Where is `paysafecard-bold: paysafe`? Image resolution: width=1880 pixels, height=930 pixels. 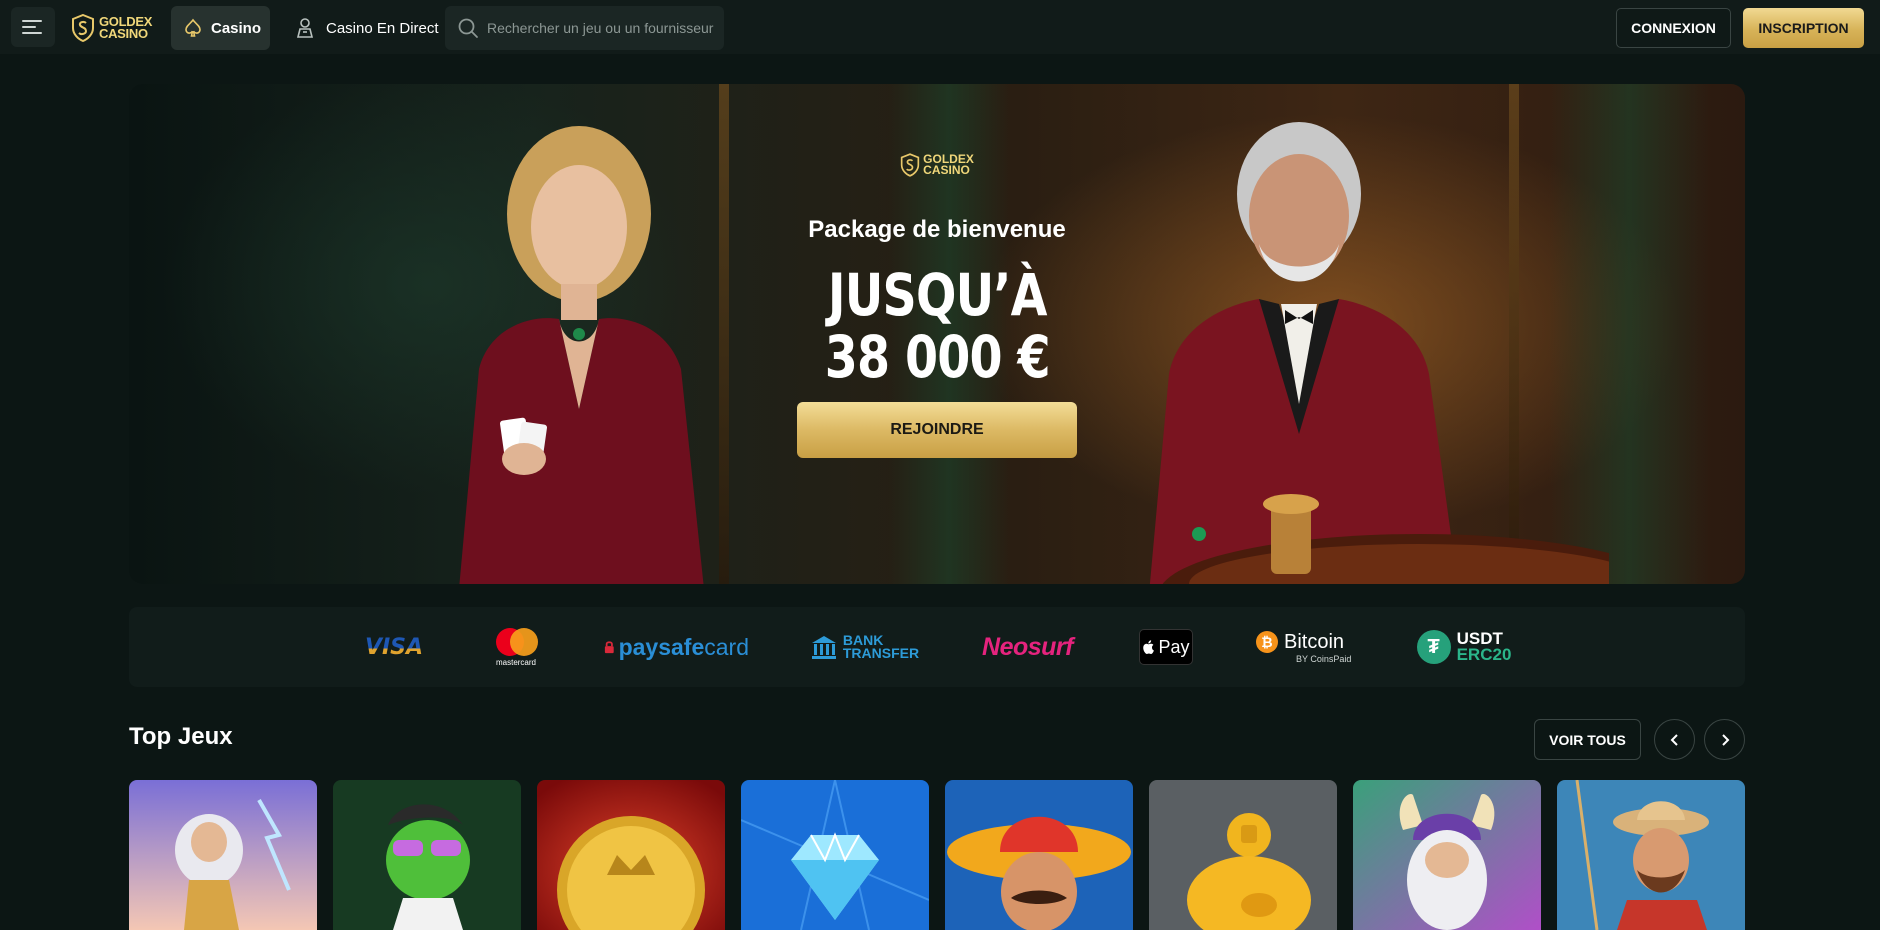 paysafecard-bold: paysafe is located at coordinates (661, 646).